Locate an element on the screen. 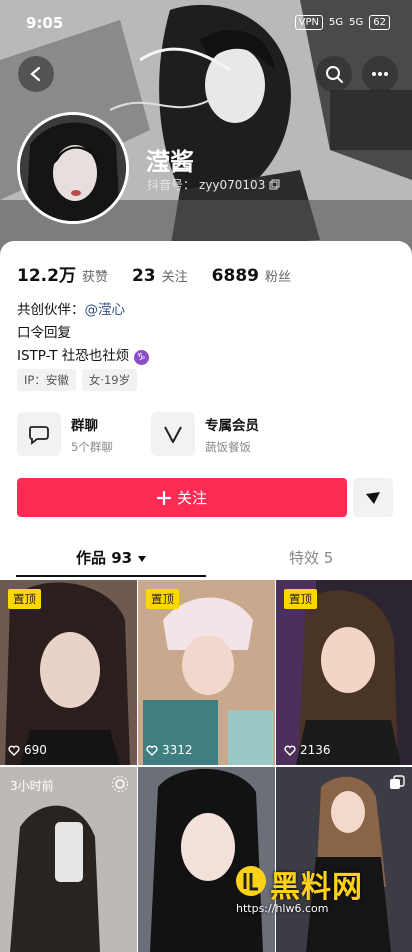 This screenshot has height=952, width=412. avatar is located at coordinates (73, 168).